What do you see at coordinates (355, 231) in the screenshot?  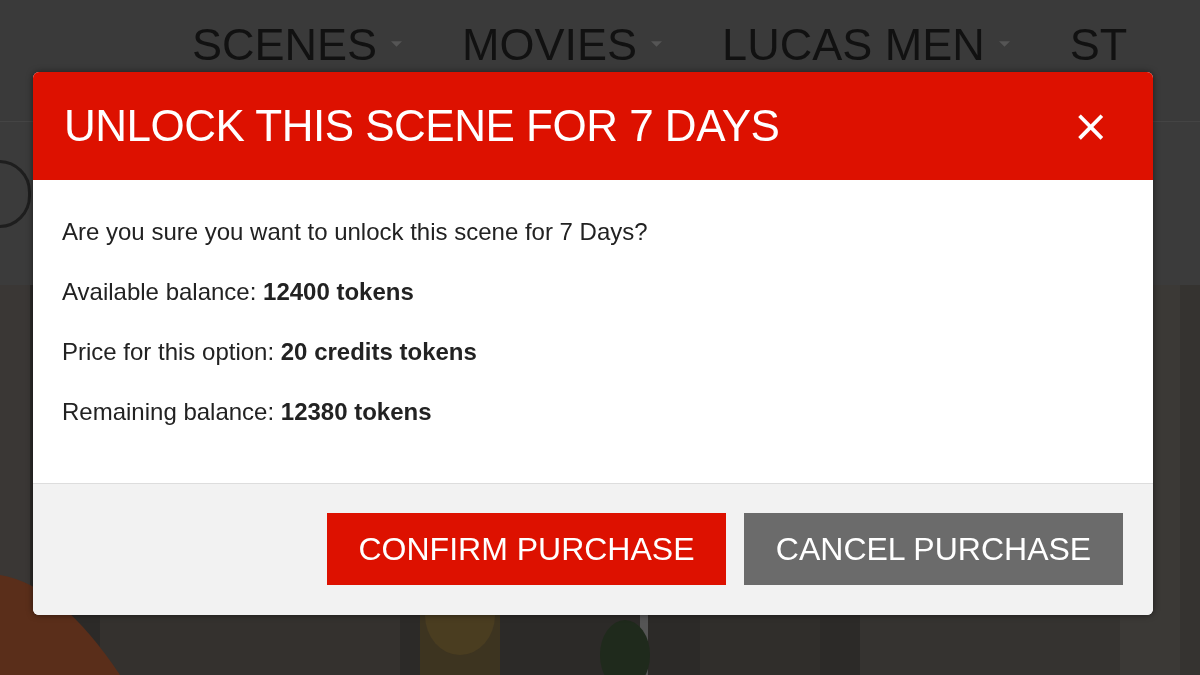 I see `dialog-text: Are you sure you want to unlock this scene for 7 Days?` at bounding box center [355, 231].